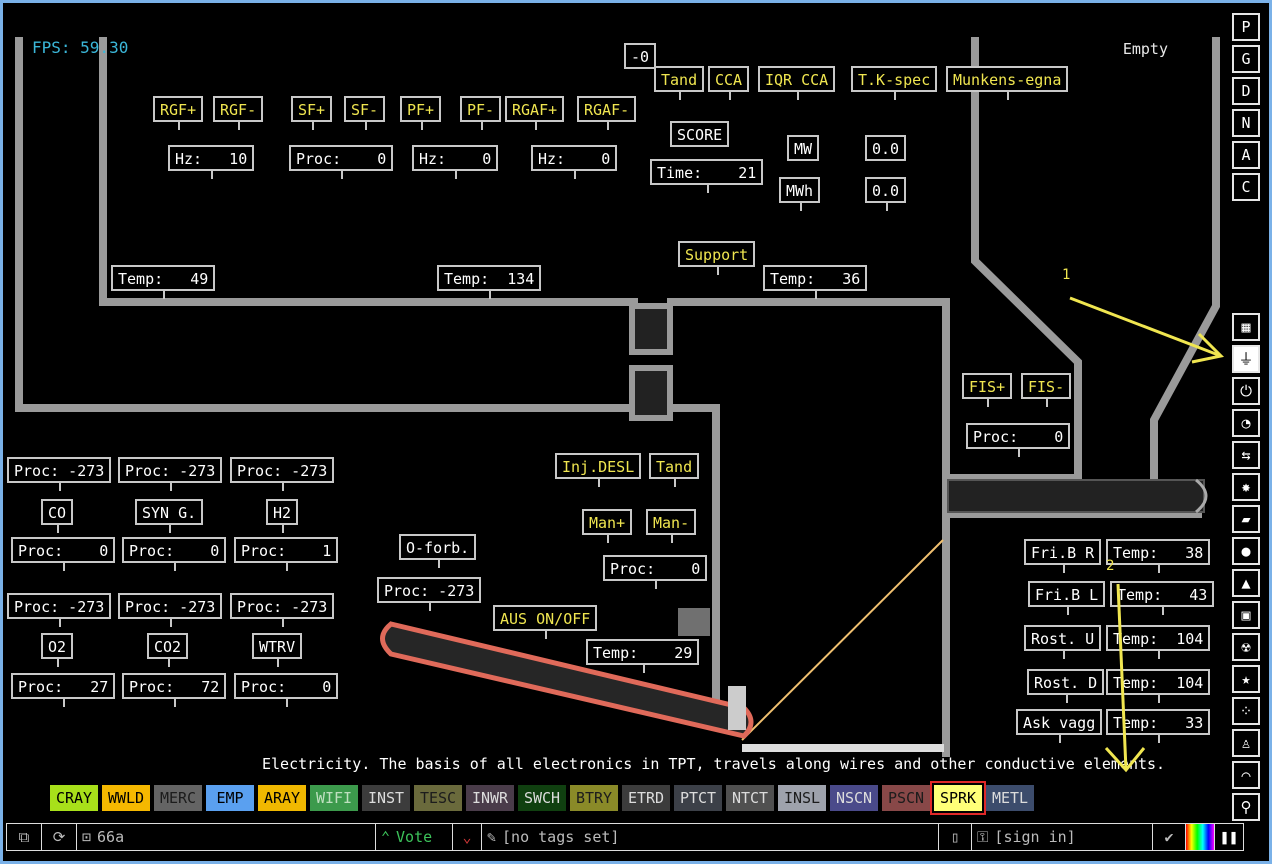 The height and width of the screenshot is (864, 1272). I want to click on life-icon: ⁘, so click(1246, 711).